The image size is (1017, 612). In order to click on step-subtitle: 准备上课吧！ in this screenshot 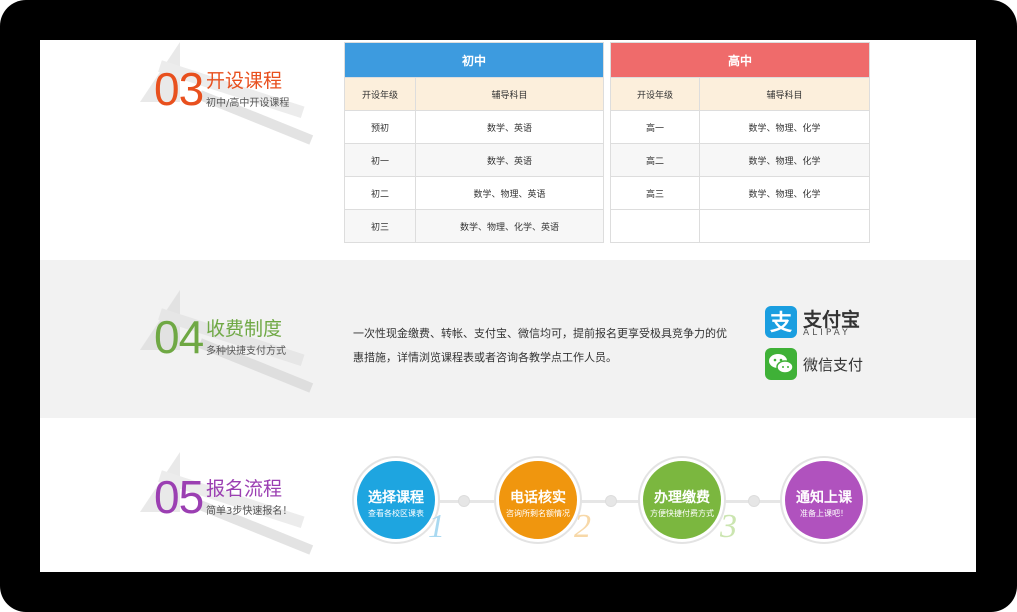, I will do `click(824, 513)`.